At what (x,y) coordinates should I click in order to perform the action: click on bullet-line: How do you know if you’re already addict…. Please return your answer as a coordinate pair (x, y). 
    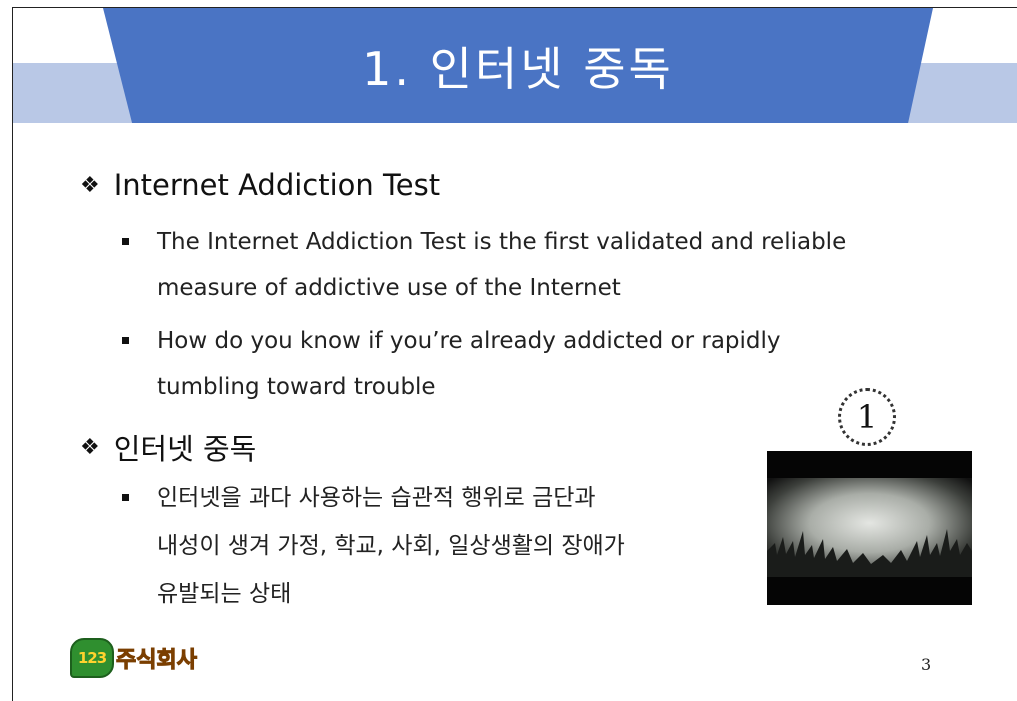
    Looking at the image, I should click on (469, 341).